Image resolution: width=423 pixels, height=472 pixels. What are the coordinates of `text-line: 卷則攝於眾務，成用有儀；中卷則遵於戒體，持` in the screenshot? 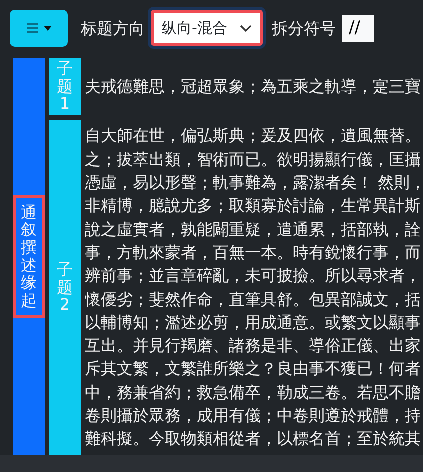 It's located at (253, 415).